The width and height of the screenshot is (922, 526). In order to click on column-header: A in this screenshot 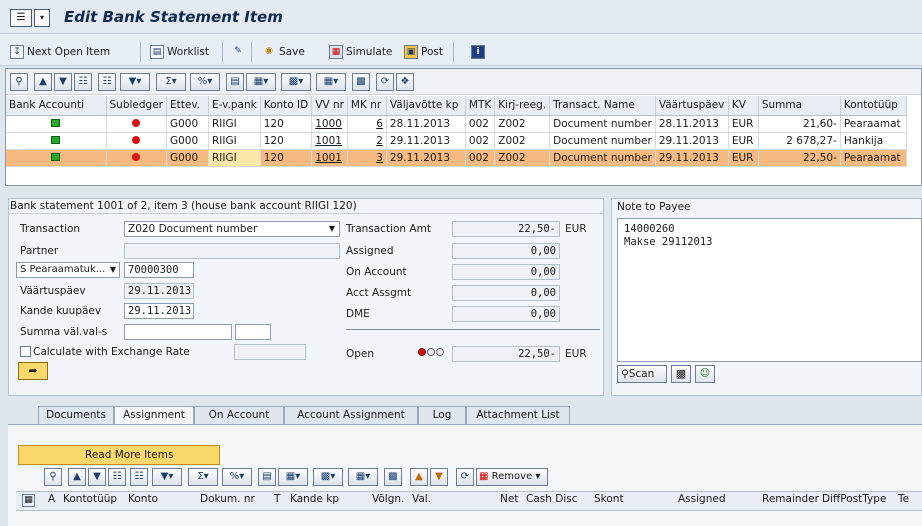, I will do `click(51, 499)`.